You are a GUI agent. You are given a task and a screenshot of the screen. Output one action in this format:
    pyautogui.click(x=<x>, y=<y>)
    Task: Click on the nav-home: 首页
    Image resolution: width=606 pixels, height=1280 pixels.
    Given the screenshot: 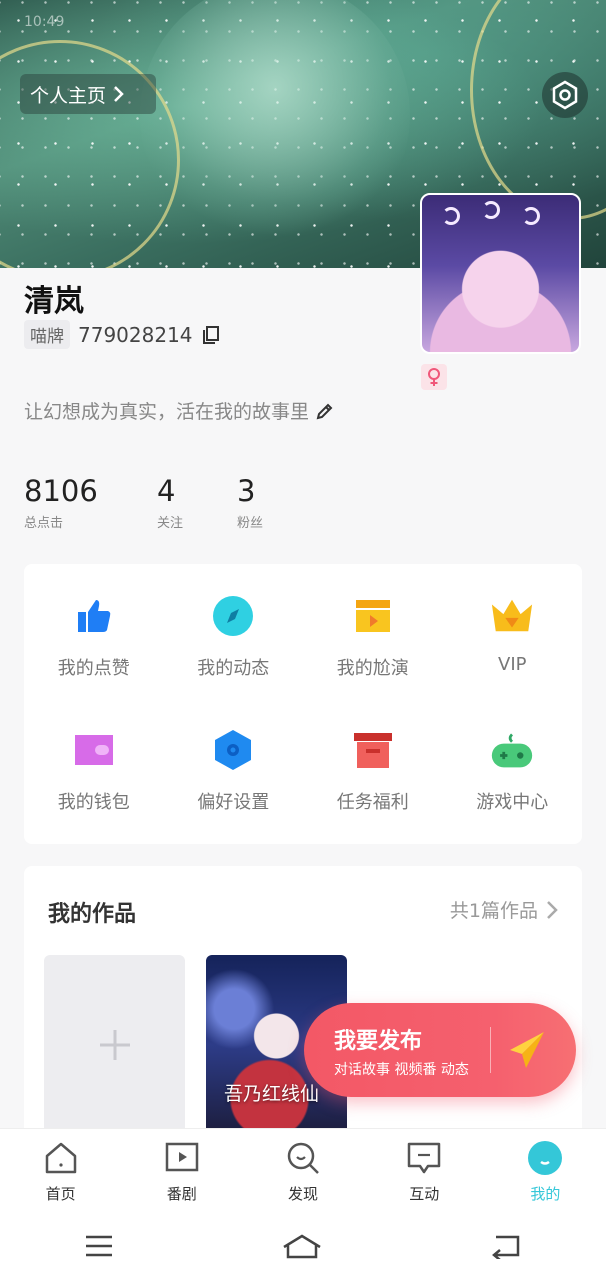 What is the action you would take?
    pyautogui.click(x=60, y=1170)
    